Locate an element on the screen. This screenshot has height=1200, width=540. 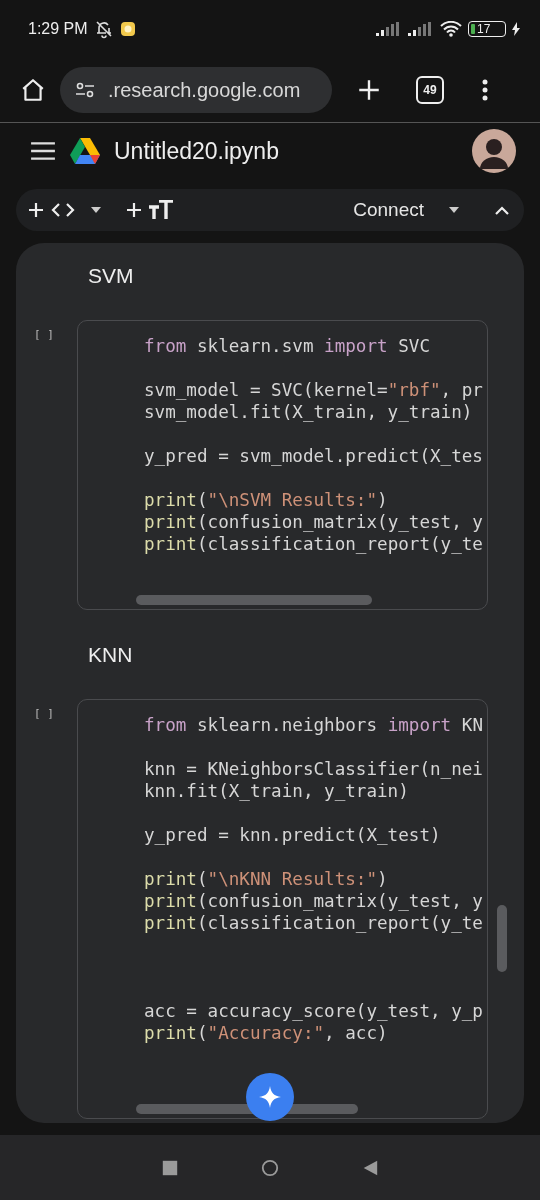
wifi-icon is located at coordinates (451, 29).